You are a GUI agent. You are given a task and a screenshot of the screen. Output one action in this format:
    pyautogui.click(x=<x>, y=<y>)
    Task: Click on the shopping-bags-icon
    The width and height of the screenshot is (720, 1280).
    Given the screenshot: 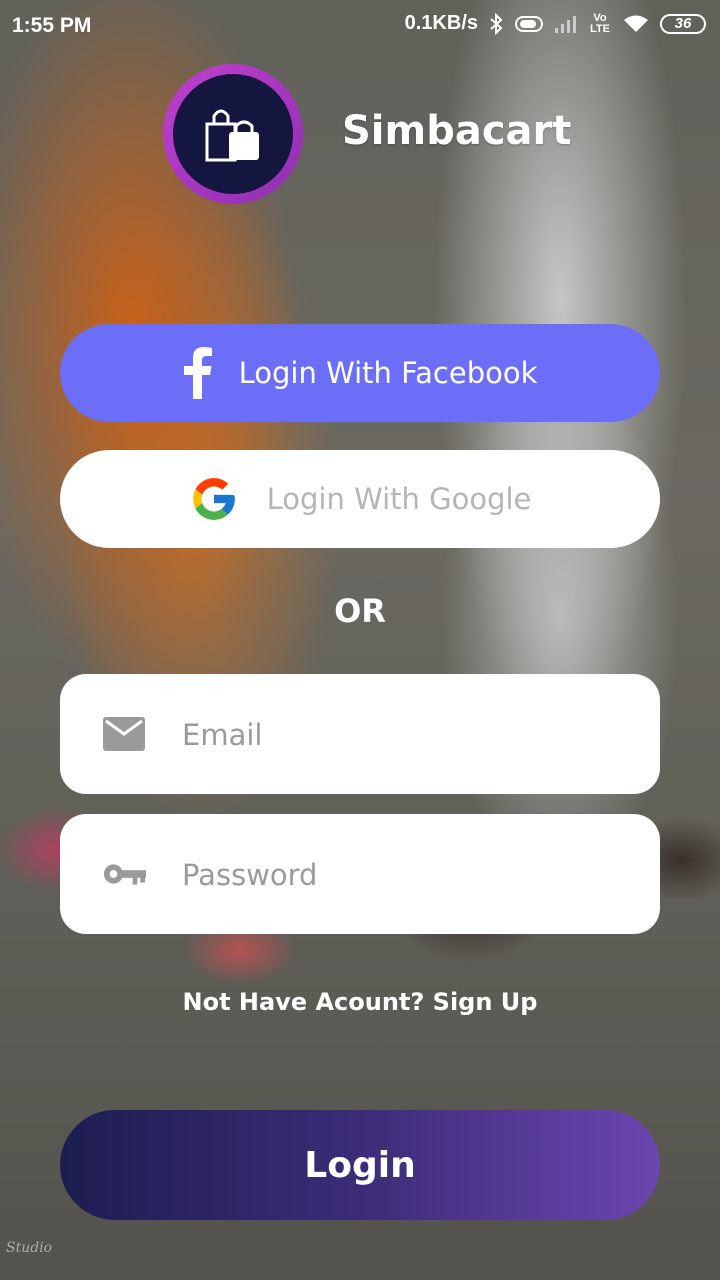 What is the action you would take?
    pyautogui.click(x=233, y=134)
    